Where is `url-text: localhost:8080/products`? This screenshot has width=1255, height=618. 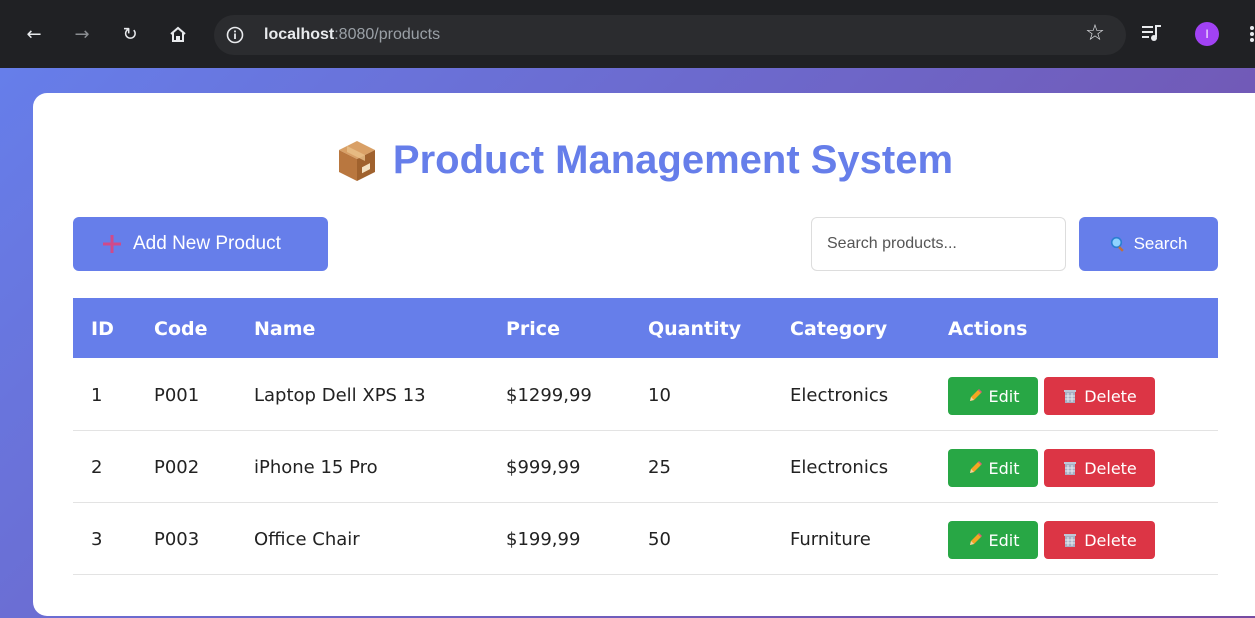 url-text: localhost:8080/products is located at coordinates (352, 35).